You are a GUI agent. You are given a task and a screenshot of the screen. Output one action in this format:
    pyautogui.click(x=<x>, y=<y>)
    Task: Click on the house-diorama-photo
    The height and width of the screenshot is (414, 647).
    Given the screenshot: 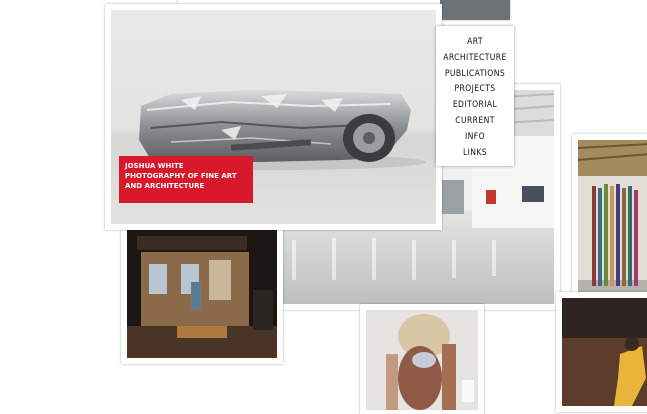 What is the action you would take?
    pyautogui.click(x=202, y=294)
    